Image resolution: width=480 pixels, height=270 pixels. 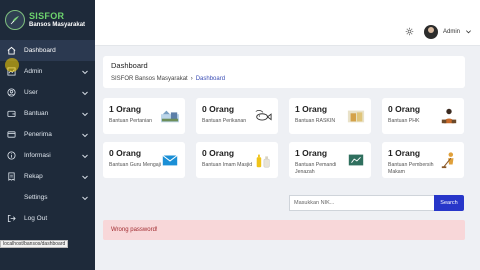 I want to click on alert-message: Wrong password!, so click(x=134, y=230).